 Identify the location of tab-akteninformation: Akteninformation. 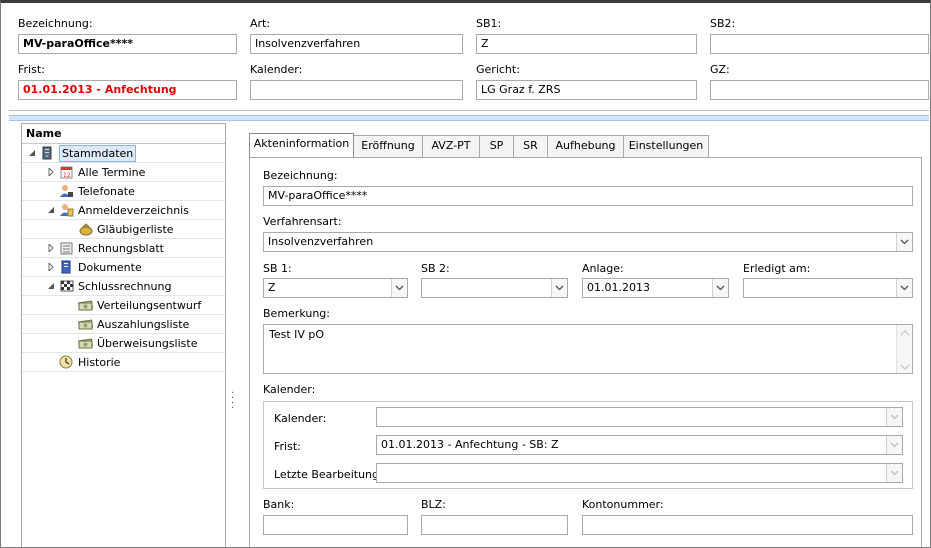
(301, 145).